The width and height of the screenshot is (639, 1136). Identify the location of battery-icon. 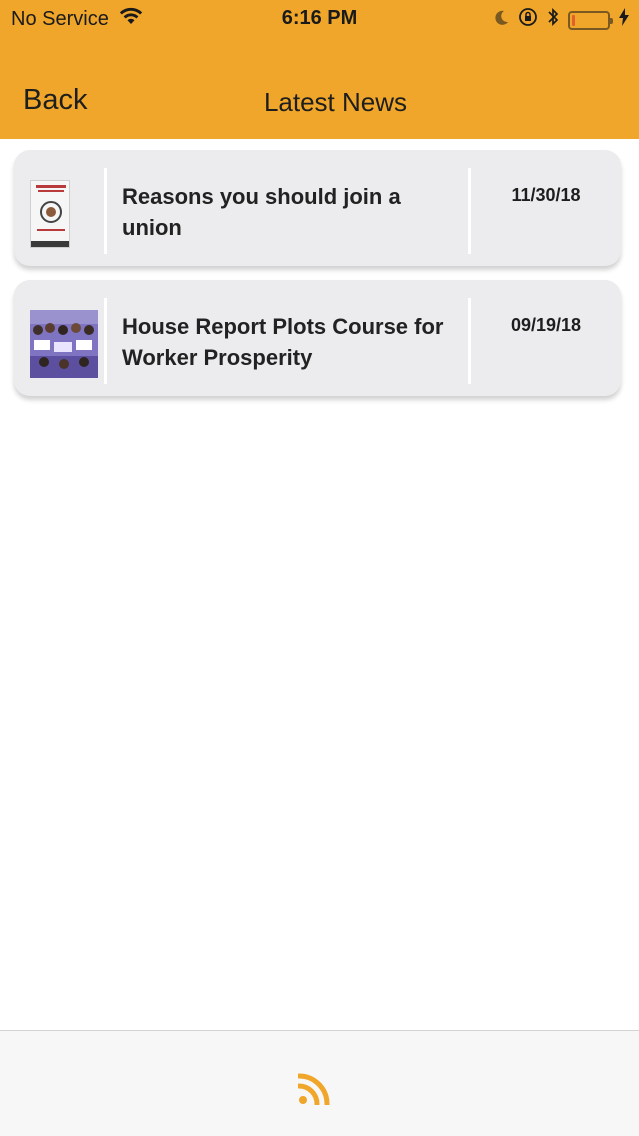
(590, 20).